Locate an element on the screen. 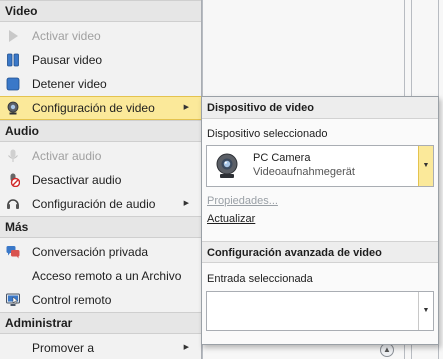 The height and width of the screenshot is (359, 443). menu-item-pausar-video: Pausar video is located at coordinates (100, 60).